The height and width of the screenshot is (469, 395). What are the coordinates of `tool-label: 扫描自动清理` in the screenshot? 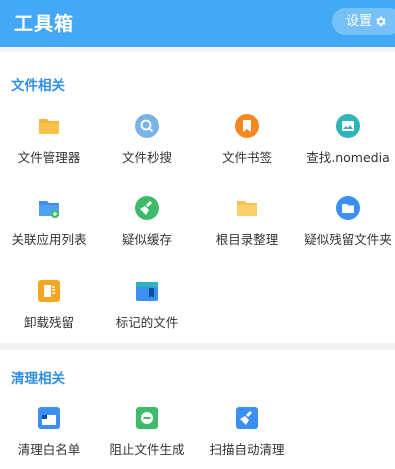 It's located at (247, 449).